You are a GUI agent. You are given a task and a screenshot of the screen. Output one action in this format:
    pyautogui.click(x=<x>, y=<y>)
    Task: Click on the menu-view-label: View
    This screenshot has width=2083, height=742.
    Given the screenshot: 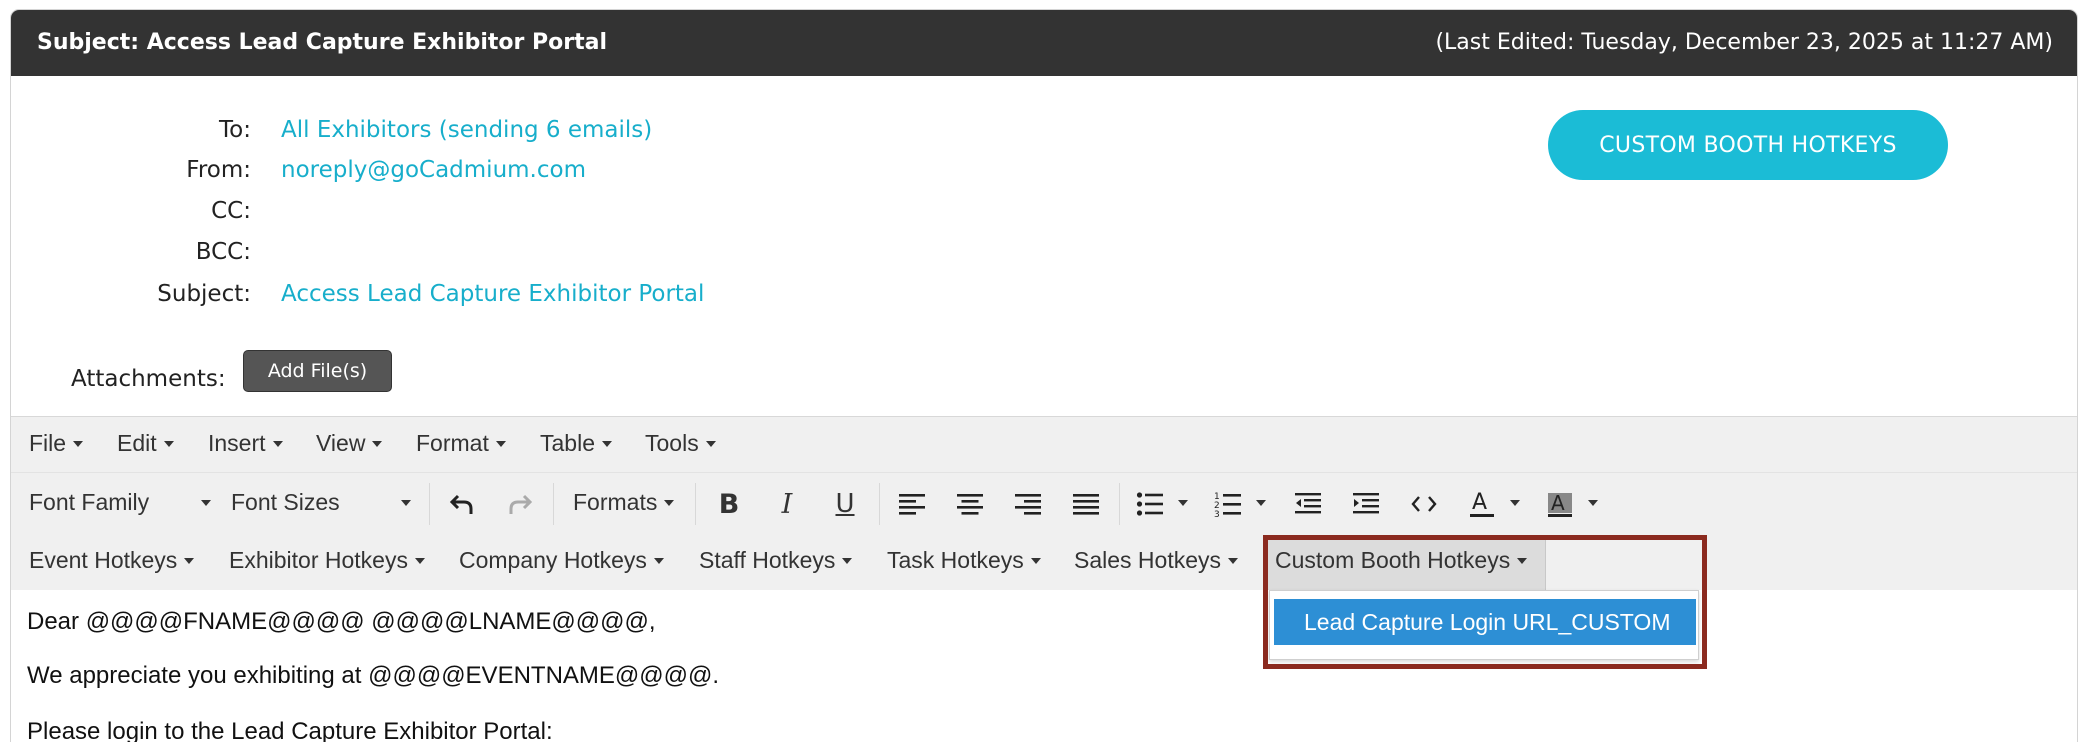 What is the action you would take?
    pyautogui.click(x=341, y=443)
    